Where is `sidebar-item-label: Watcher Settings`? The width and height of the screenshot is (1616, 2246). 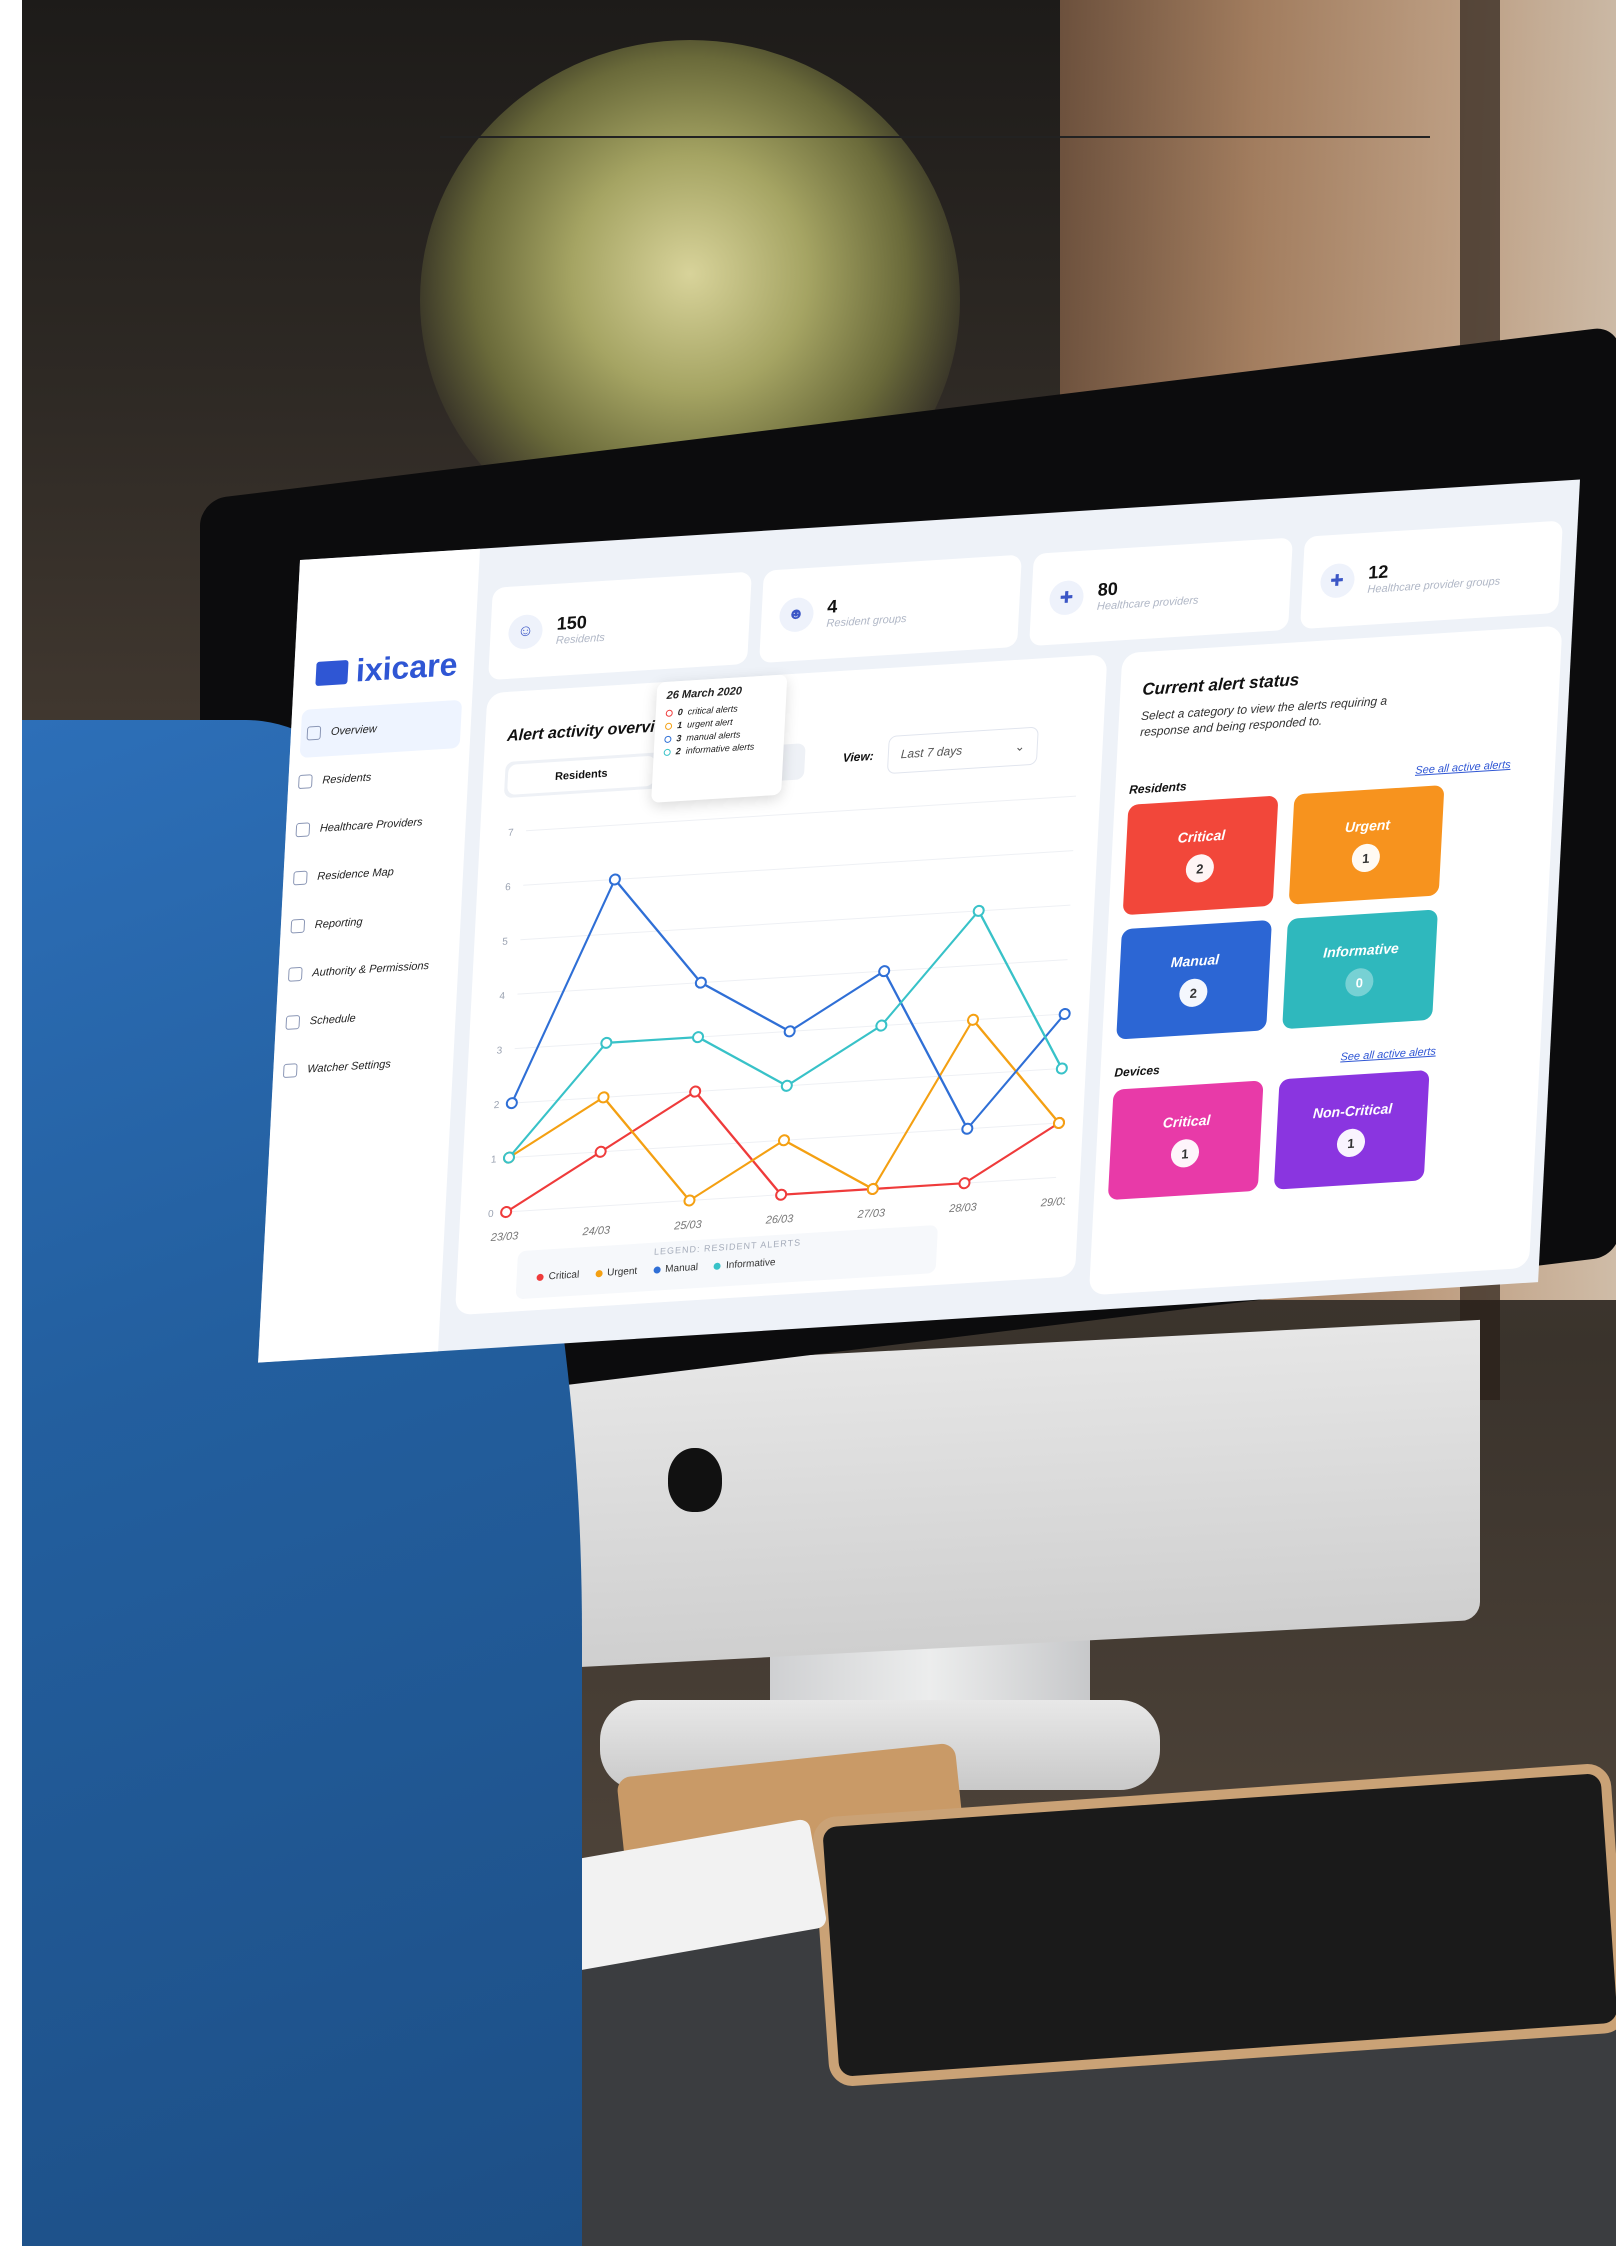
sidebar-item-label: Watcher Settings is located at coordinates (349, 1067).